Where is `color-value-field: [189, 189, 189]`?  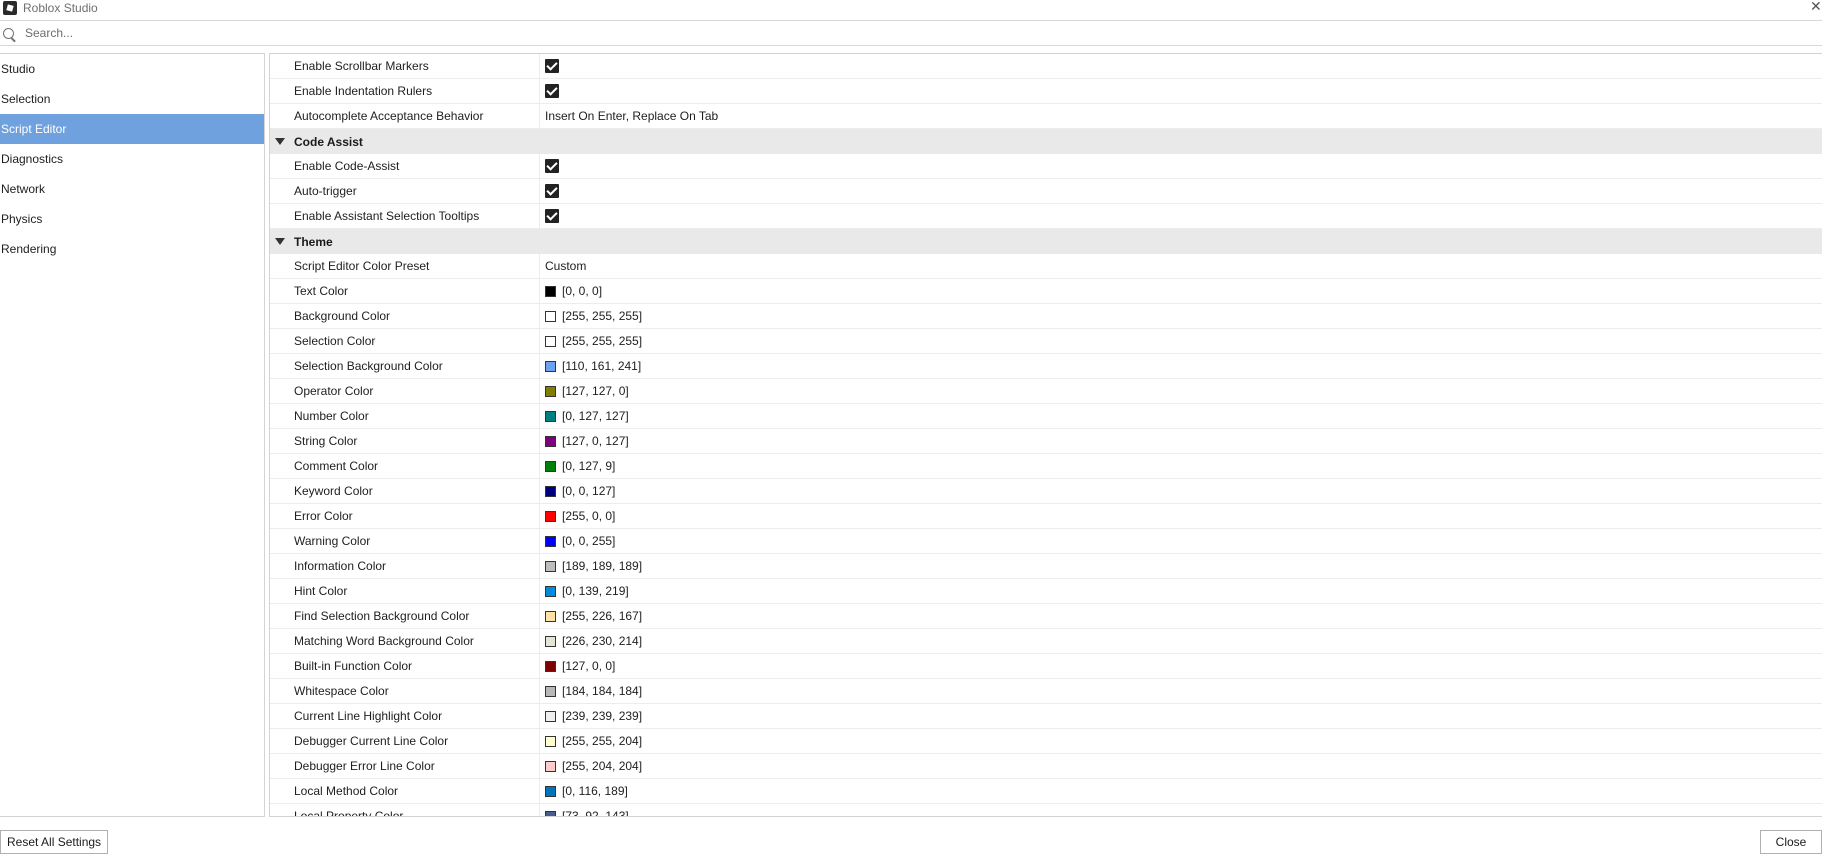 color-value-field: [189, 189, 189] is located at coordinates (1180, 566).